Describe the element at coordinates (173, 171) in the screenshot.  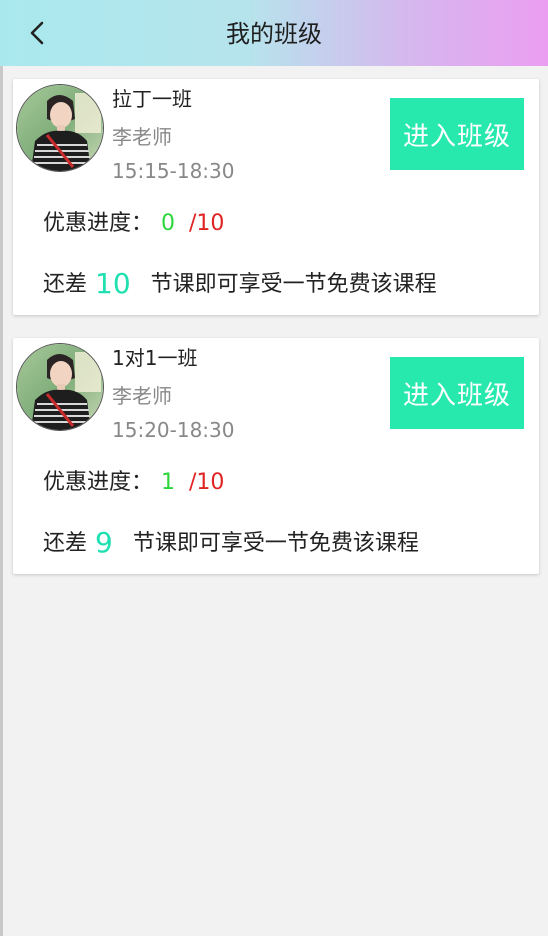
I see `class-time: 15:15-18:30` at that location.